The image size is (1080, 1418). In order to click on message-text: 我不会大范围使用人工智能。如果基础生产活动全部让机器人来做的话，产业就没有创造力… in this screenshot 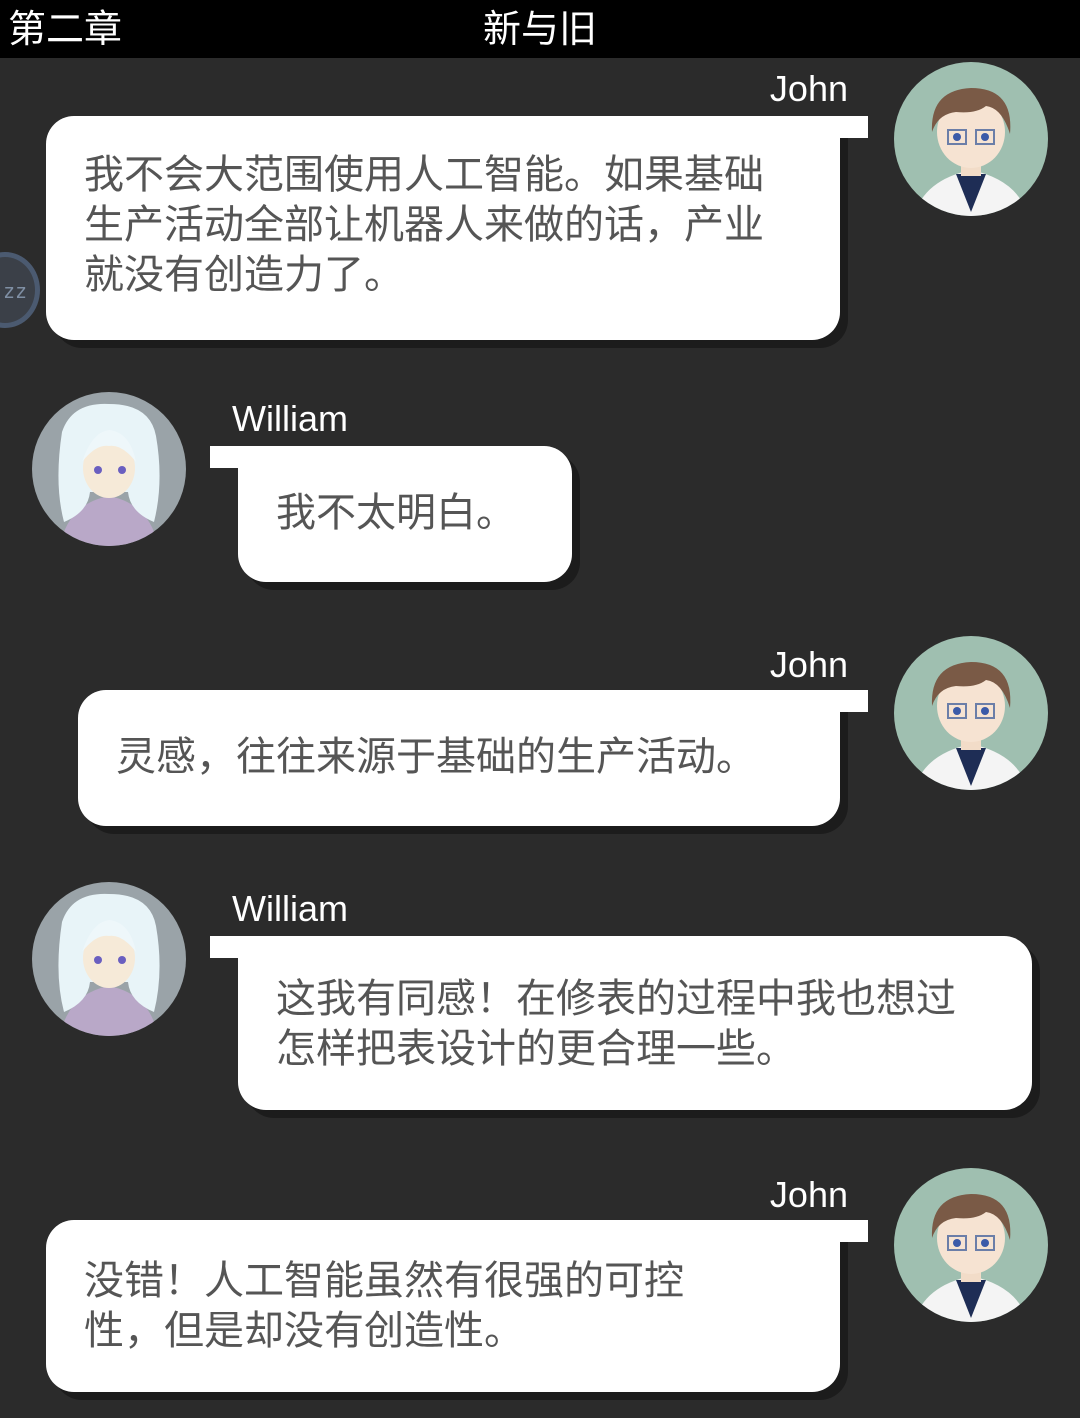, I will do `click(424, 225)`.